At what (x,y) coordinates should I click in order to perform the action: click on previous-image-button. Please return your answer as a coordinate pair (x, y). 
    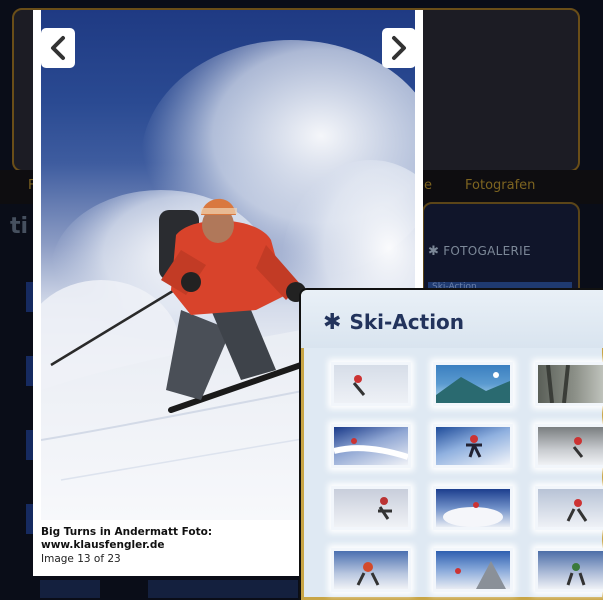
    Looking at the image, I should click on (58, 48).